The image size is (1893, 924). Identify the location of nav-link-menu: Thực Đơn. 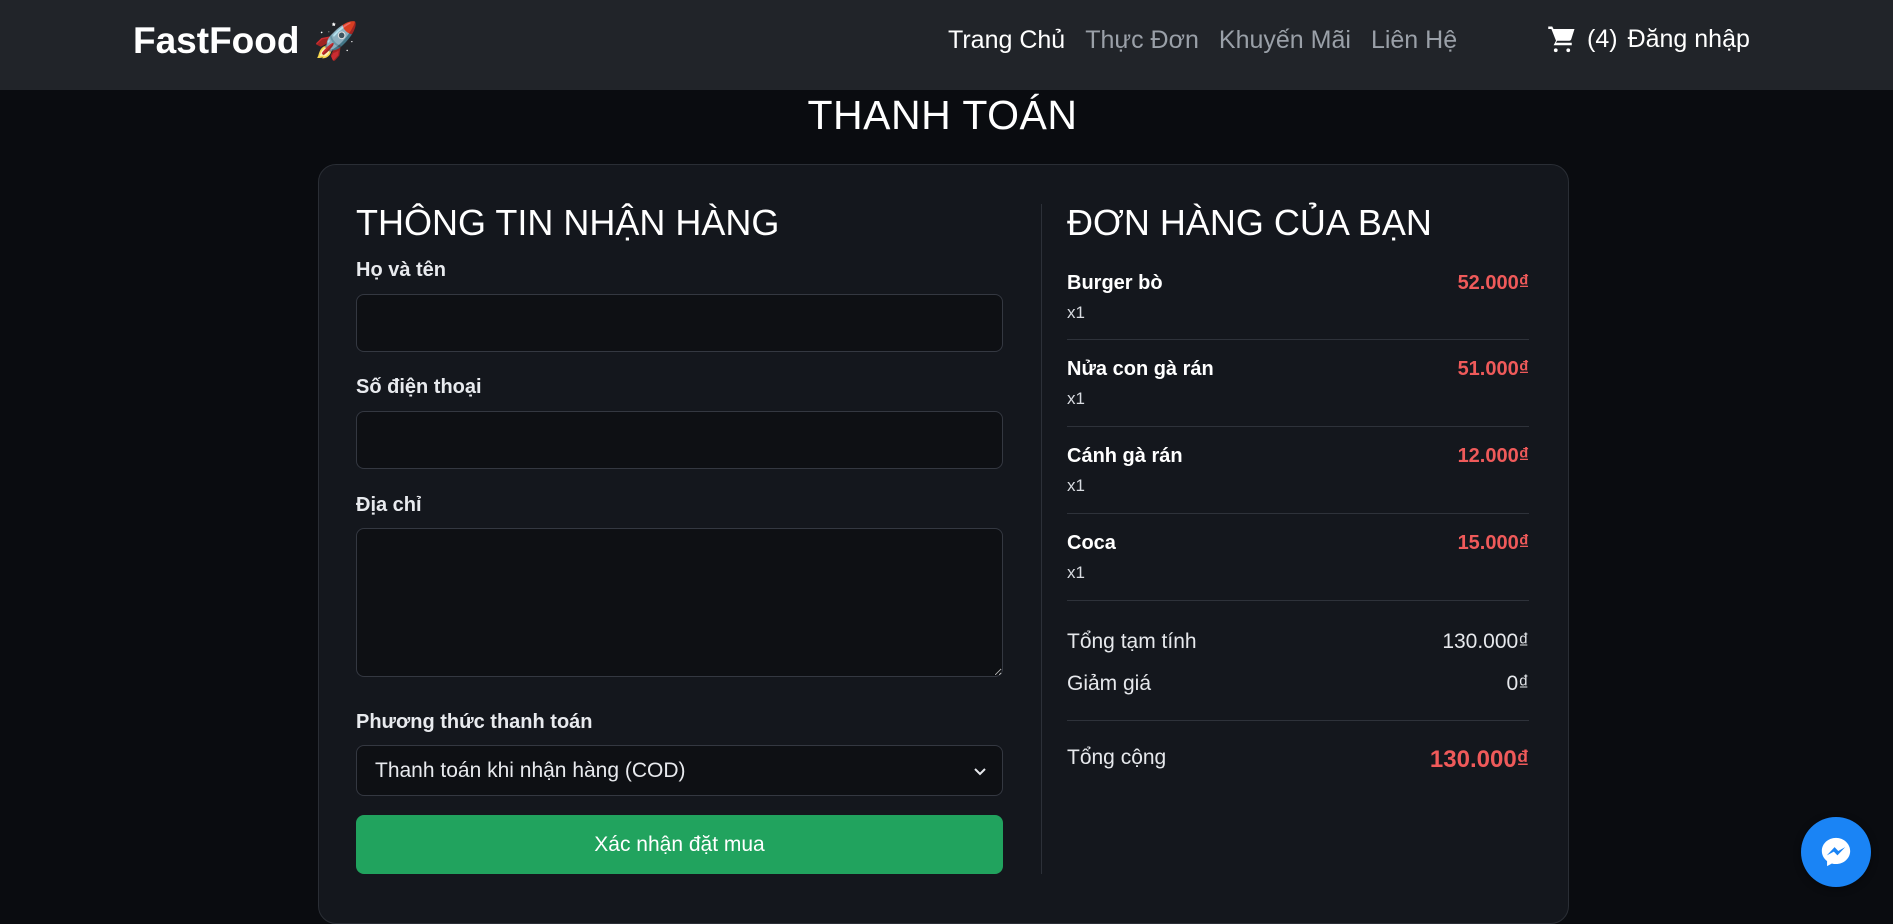
(1142, 40).